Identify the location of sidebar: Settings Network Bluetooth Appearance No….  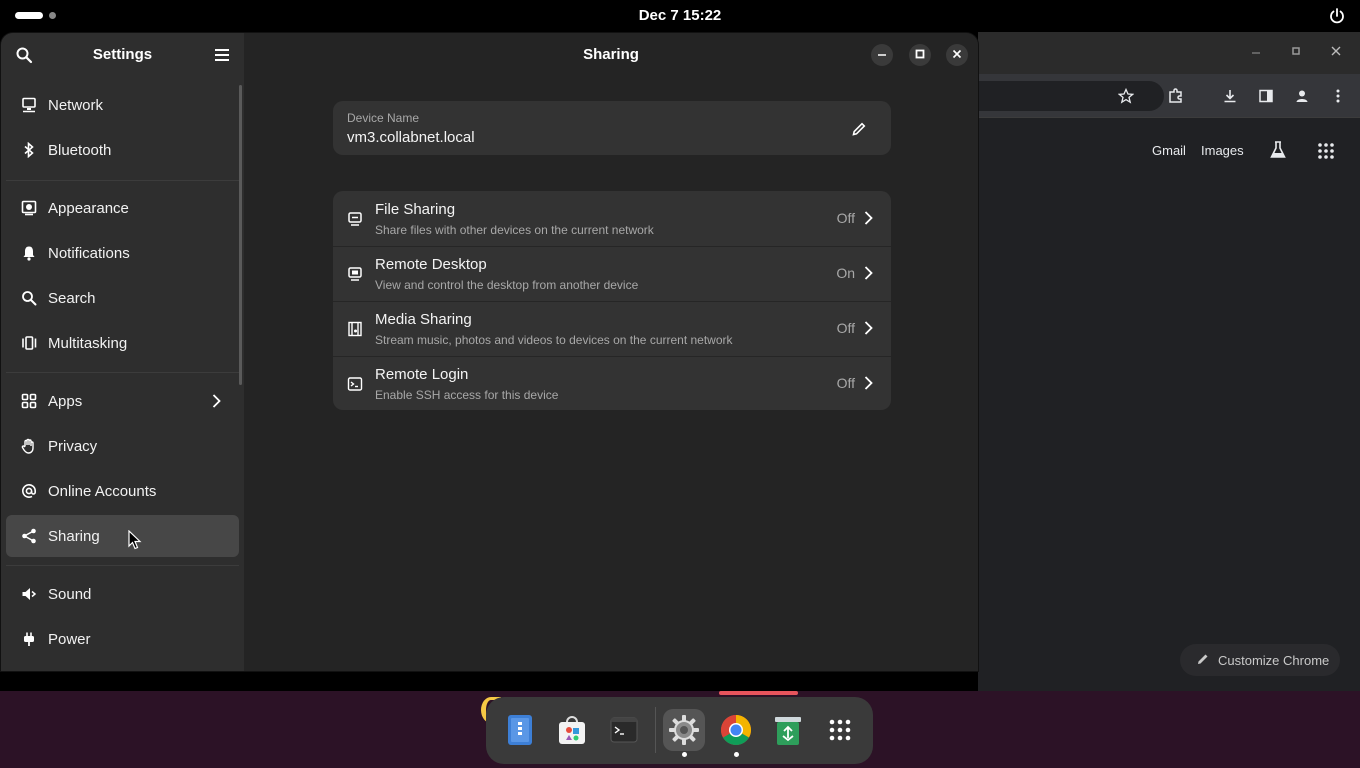
(122, 352).